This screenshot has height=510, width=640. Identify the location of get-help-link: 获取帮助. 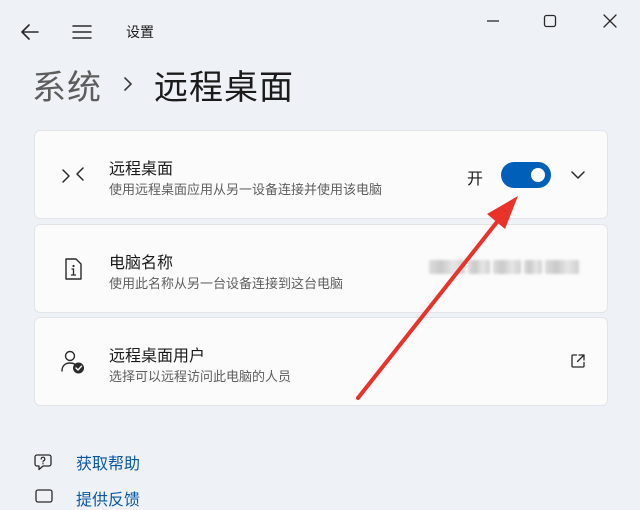
(108, 462).